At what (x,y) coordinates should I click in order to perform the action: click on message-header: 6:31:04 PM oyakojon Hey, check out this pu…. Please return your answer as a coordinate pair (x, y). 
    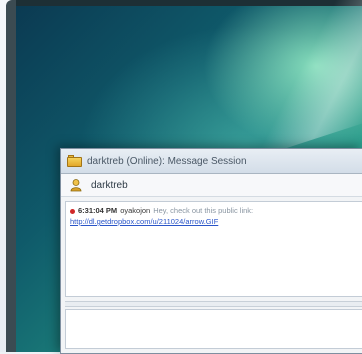
    Looking at the image, I should click on (214, 210).